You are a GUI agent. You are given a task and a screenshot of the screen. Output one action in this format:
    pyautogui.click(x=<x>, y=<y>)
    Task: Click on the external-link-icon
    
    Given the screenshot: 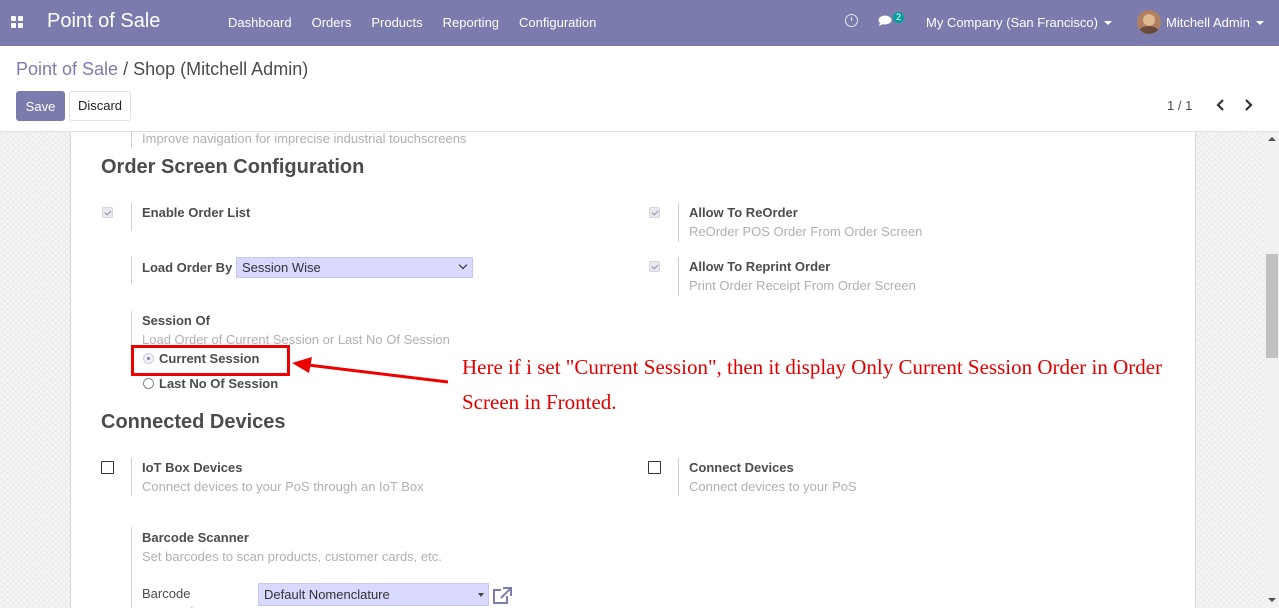 What is the action you would take?
    pyautogui.click(x=502, y=596)
    